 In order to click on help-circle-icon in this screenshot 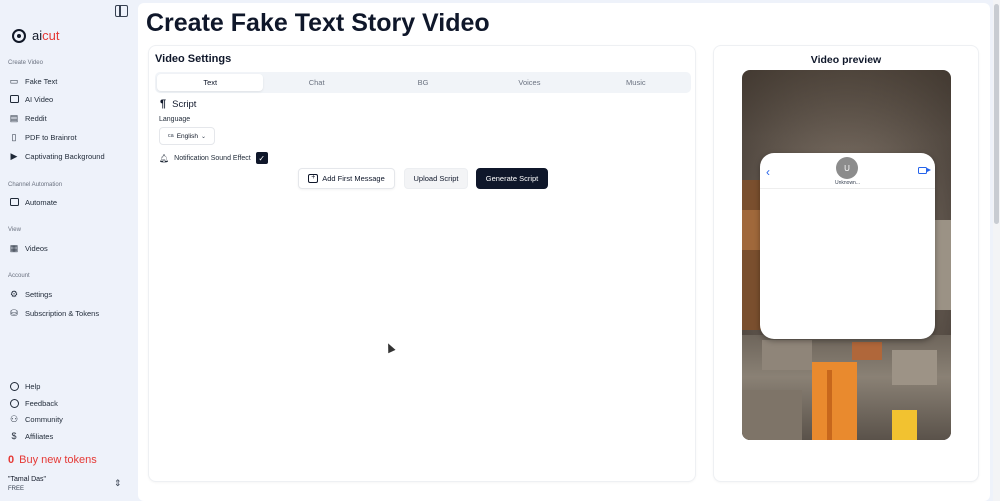, I will do `click(14, 386)`.